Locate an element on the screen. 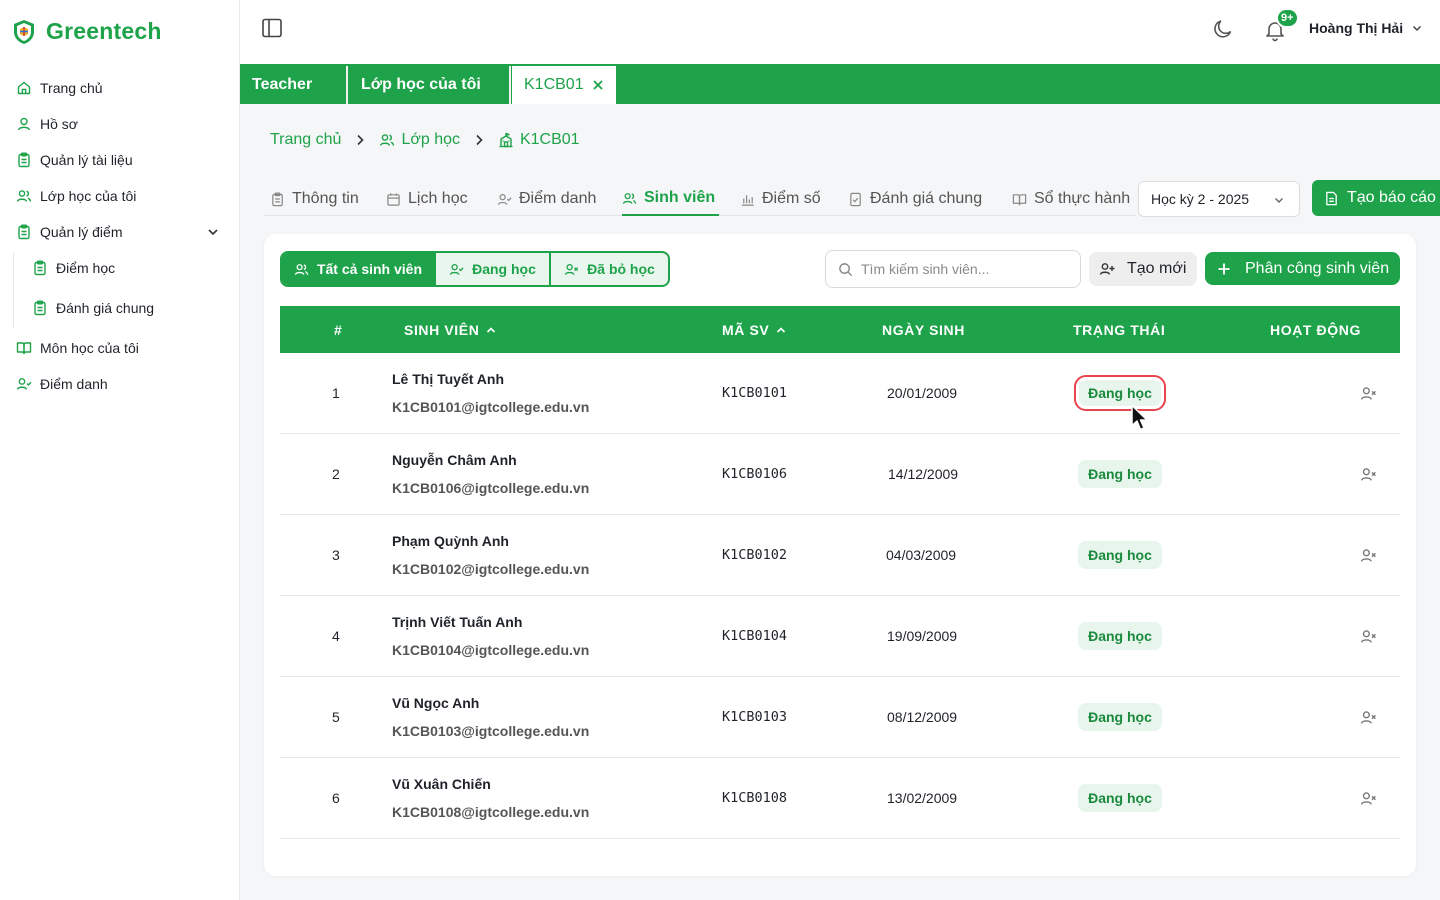  student-email: K1CB0101@igtcollege.edu.vn is located at coordinates (491, 407).